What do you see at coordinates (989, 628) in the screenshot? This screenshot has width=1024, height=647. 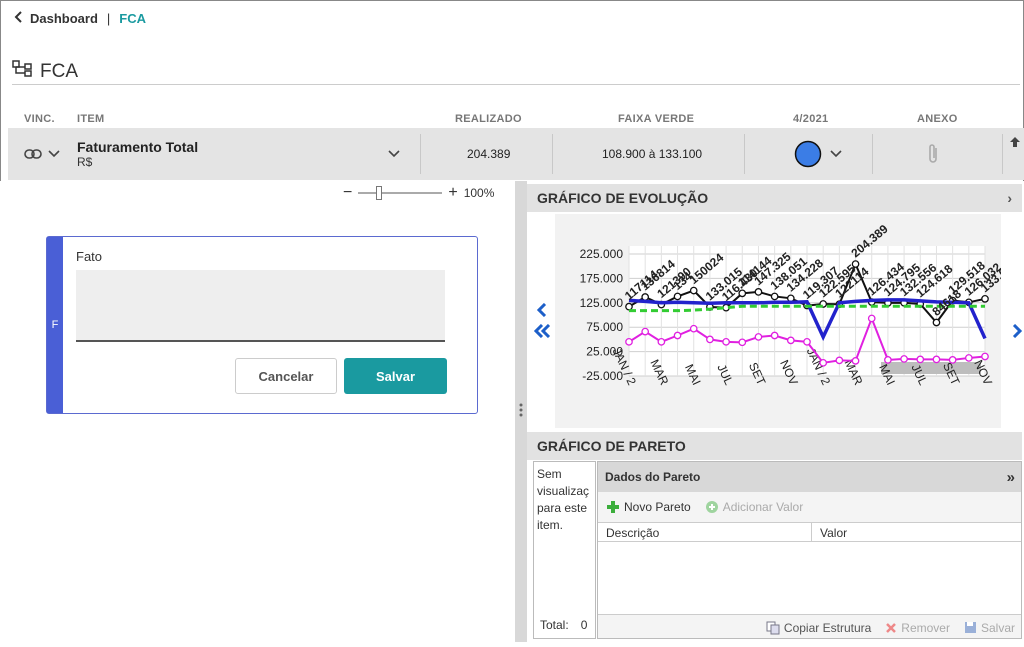 I see `pareto-save-button: Salvar` at bounding box center [989, 628].